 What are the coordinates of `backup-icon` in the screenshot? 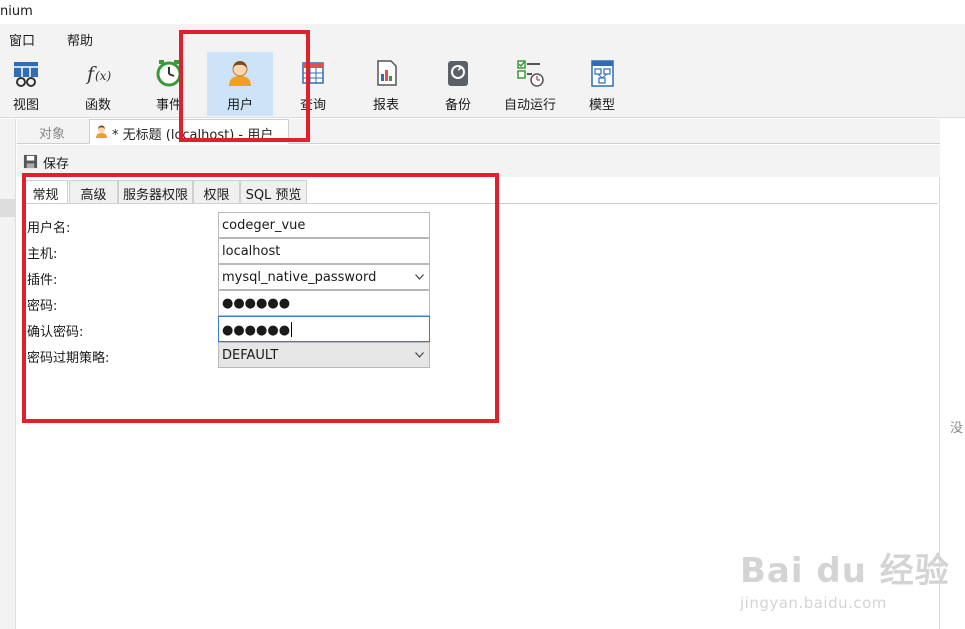 It's located at (458, 73).